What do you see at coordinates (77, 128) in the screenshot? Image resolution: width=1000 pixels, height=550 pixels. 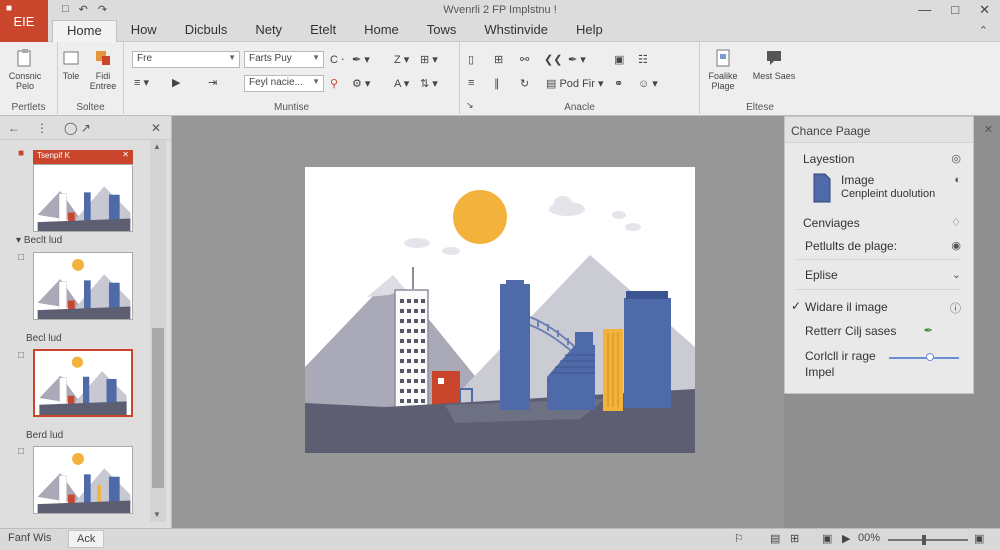 I see `outline-icon: ◯ ↗` at bounding box center [77, 128].